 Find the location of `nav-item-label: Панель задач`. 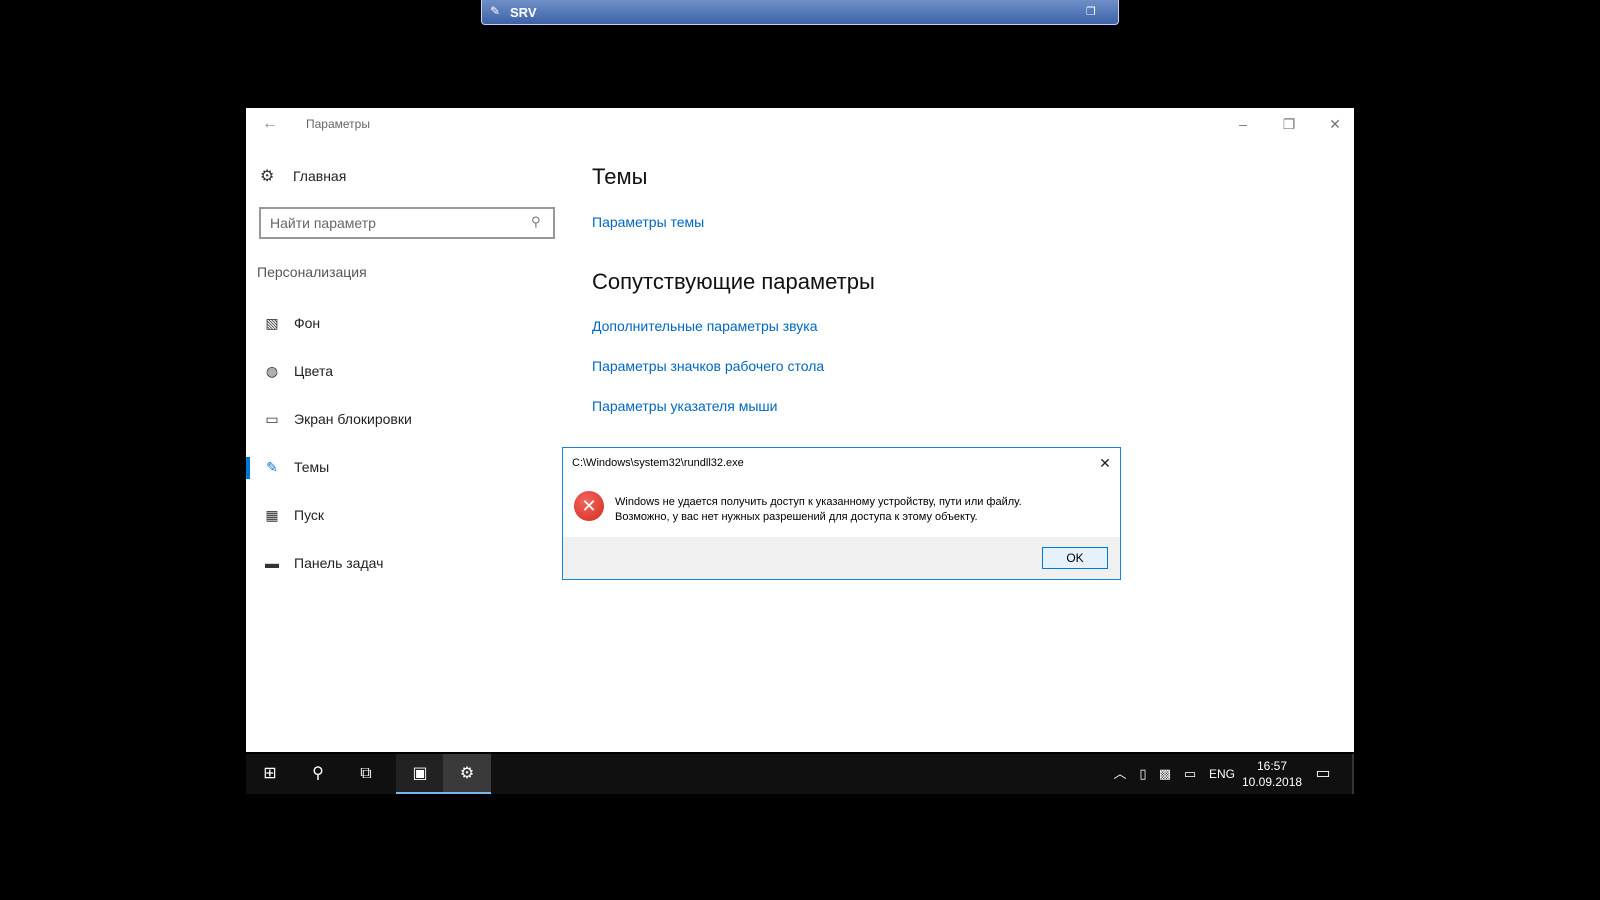

nav-item-label: Панель задач is located at coordinates (339, 563).